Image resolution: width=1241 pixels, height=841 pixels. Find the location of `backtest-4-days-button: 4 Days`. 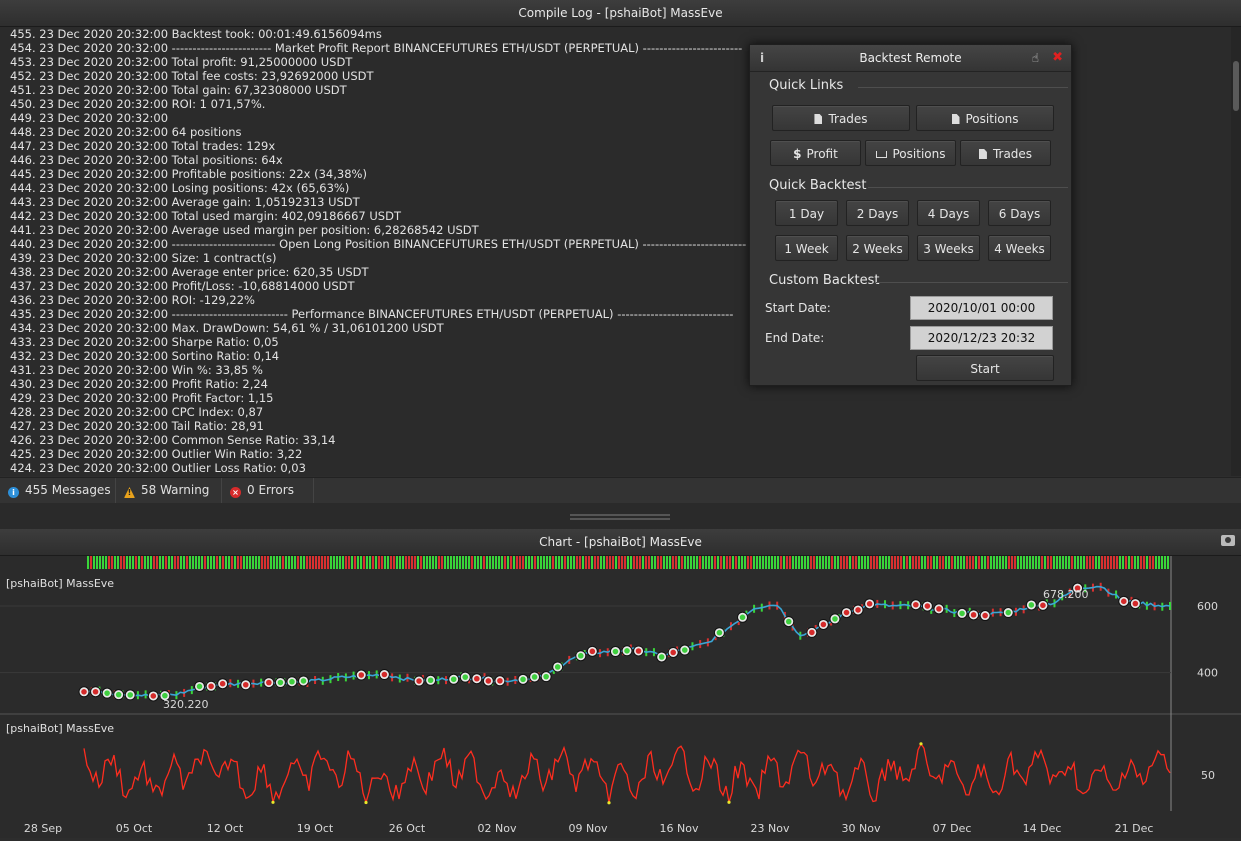

backtest-4-days-button: 4 Days is located at coordinates (948, 213).